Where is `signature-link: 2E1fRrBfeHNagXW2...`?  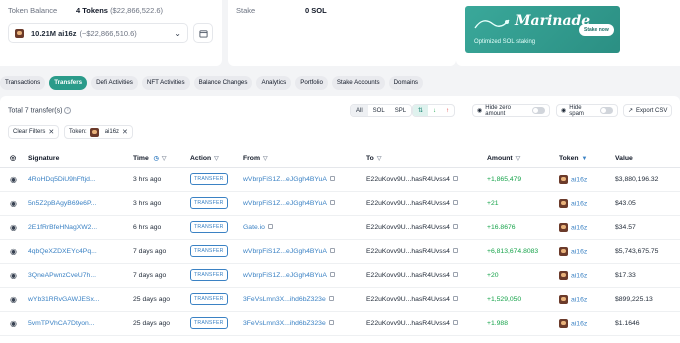
signature-link: 2E1fRrBfeHNagXW2... is located at coordinates (62, 227).